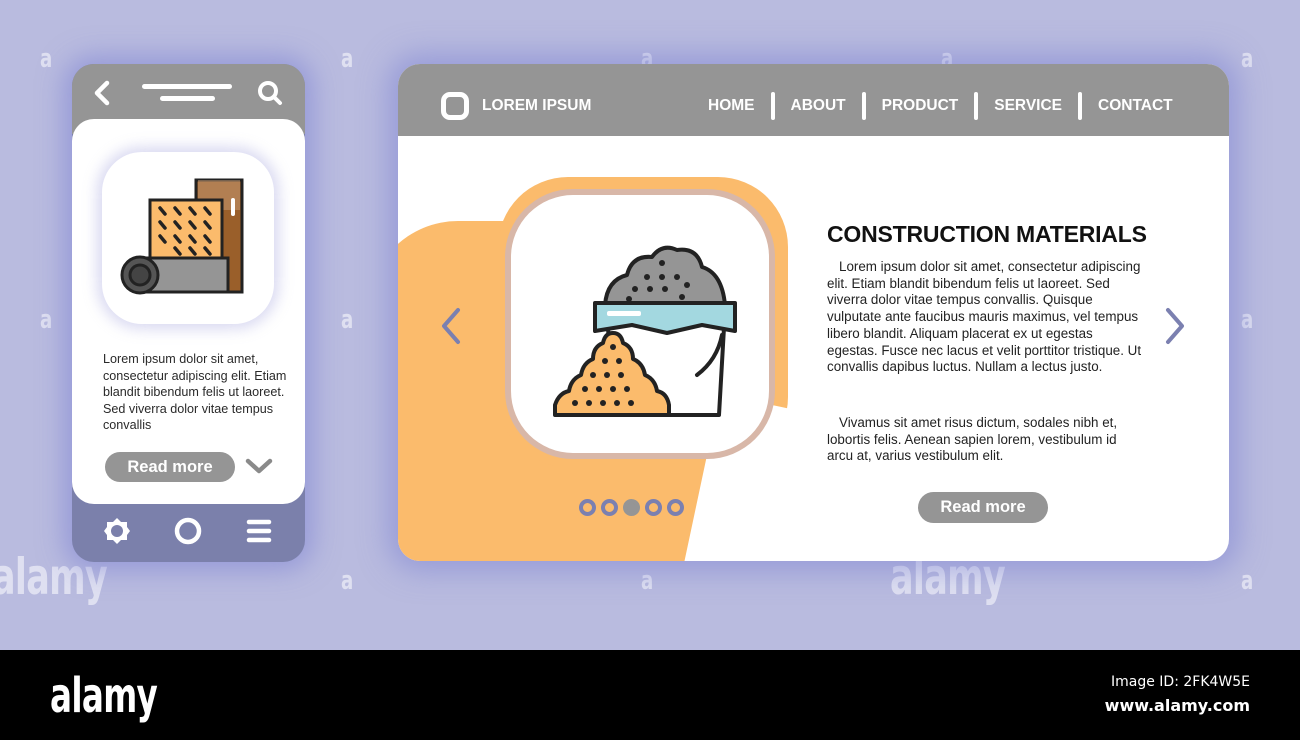  Describe the element at coordinates (187, 92) in the screenshot. I see `title-placeholder-bars` at that location.